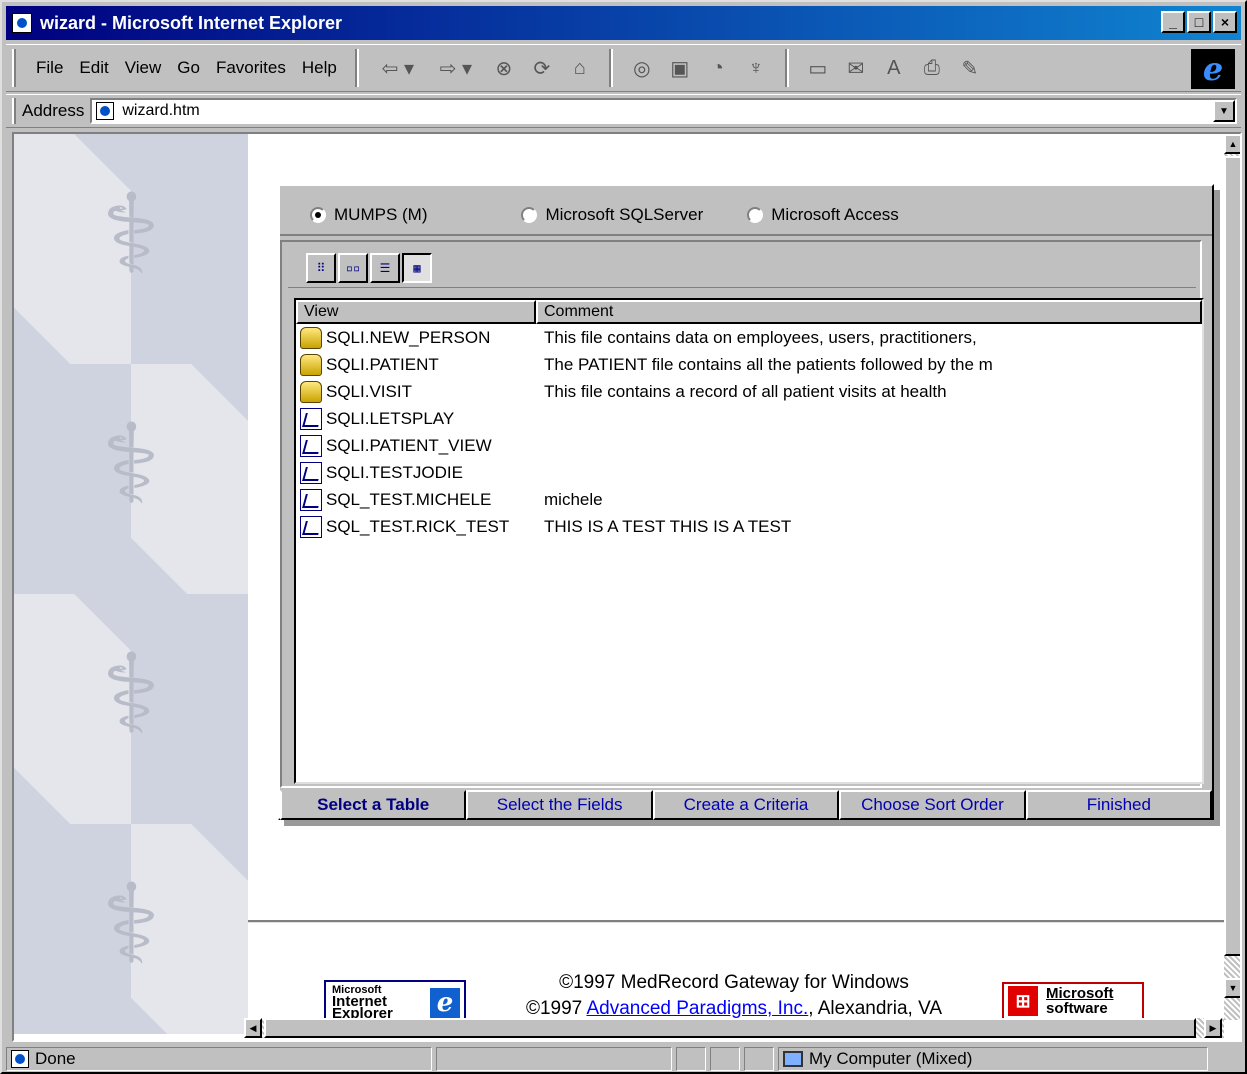 The width and height of the screenshot is (1247, 1074). I want to click on address-dropdown-button: ▼, so click(1224, 111).